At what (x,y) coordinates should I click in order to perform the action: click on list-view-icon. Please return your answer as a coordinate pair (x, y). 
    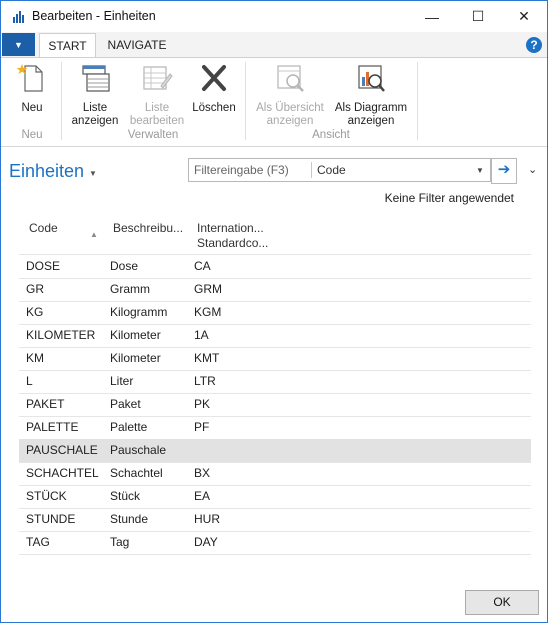
    Looking at the image, I should click on (96, 78).